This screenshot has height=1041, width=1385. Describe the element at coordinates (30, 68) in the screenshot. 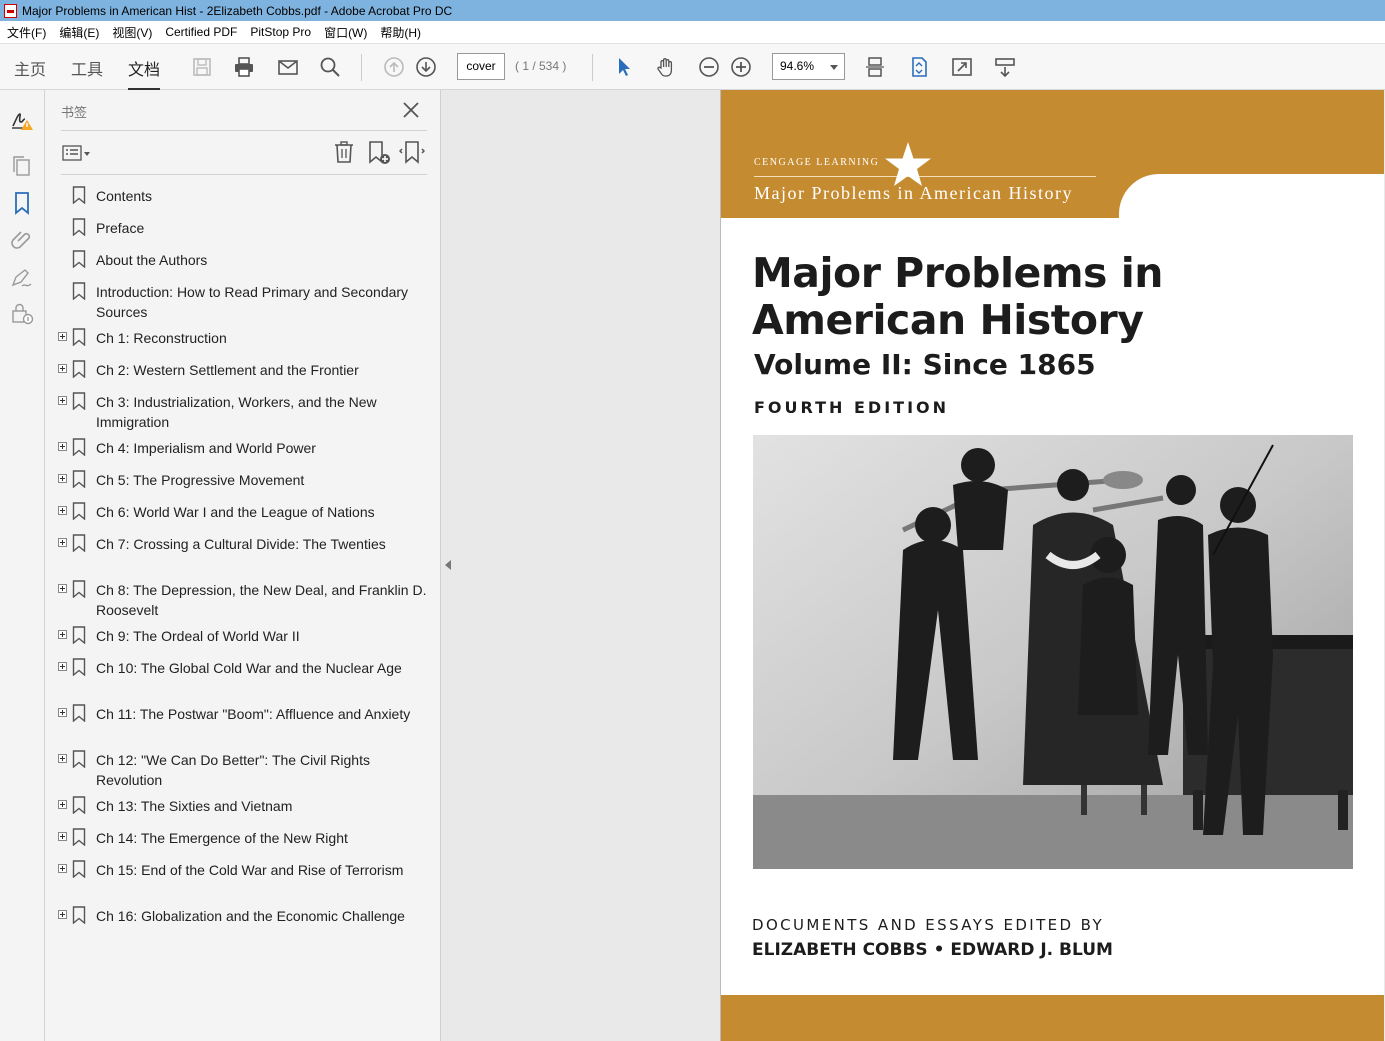

I see `tab-home: 主页` at that location.